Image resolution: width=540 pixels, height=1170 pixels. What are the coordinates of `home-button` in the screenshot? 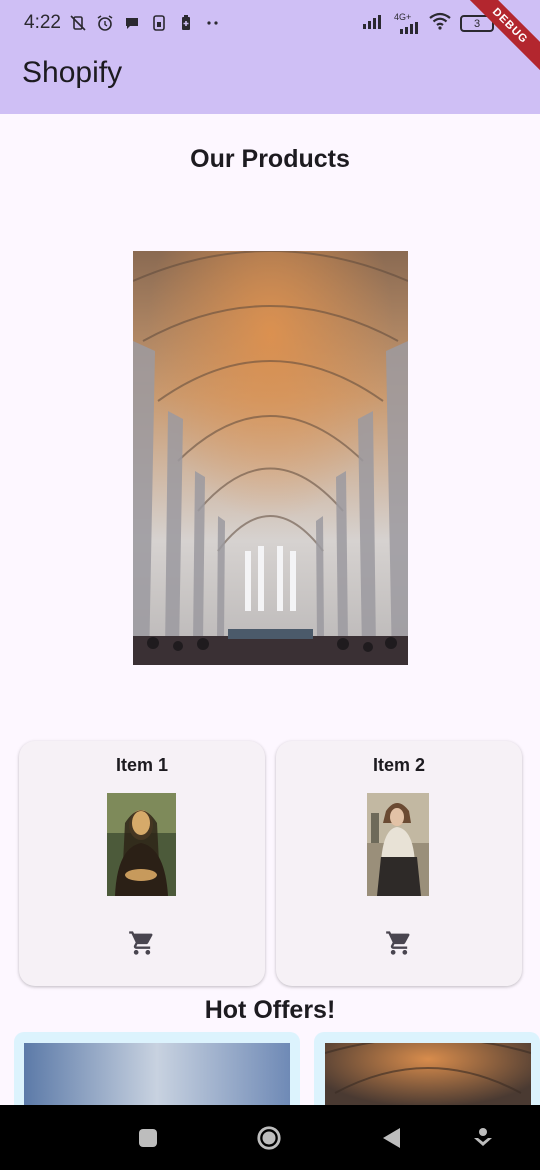 It's located at (269, 1138).